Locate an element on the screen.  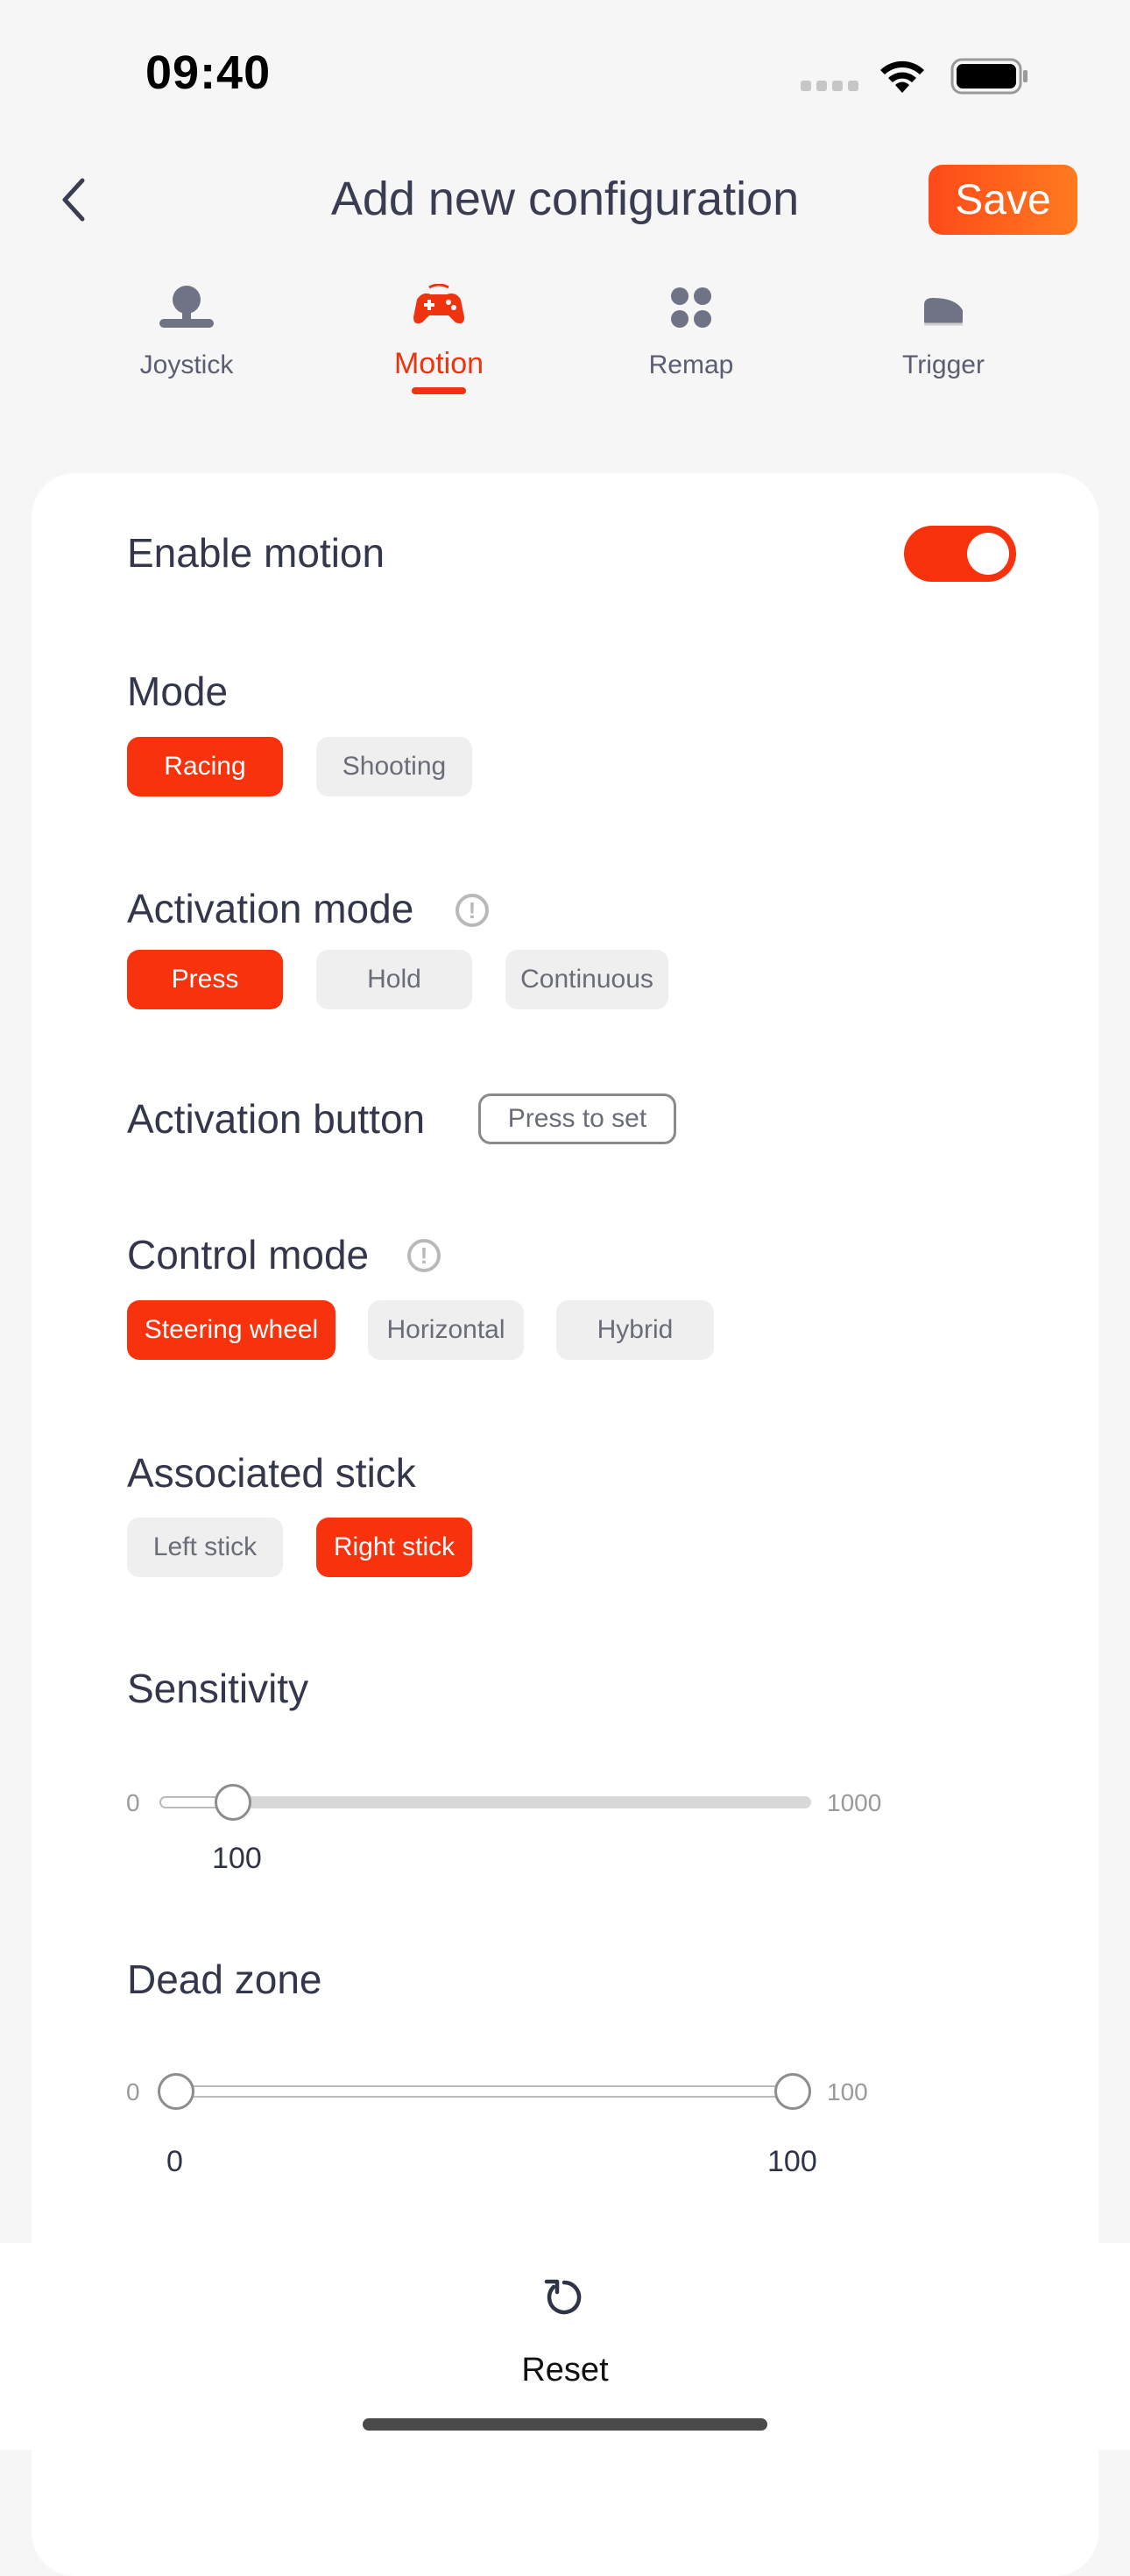
sensitivity-value: 100 is located at coordinates (237, 1858).